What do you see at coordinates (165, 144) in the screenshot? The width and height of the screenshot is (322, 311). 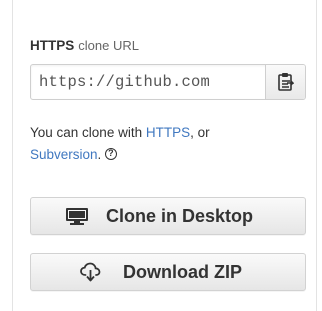 I see `clone-help-text: You can clone with HTTPS, or Subversion.` at bounding box center [165, 144].